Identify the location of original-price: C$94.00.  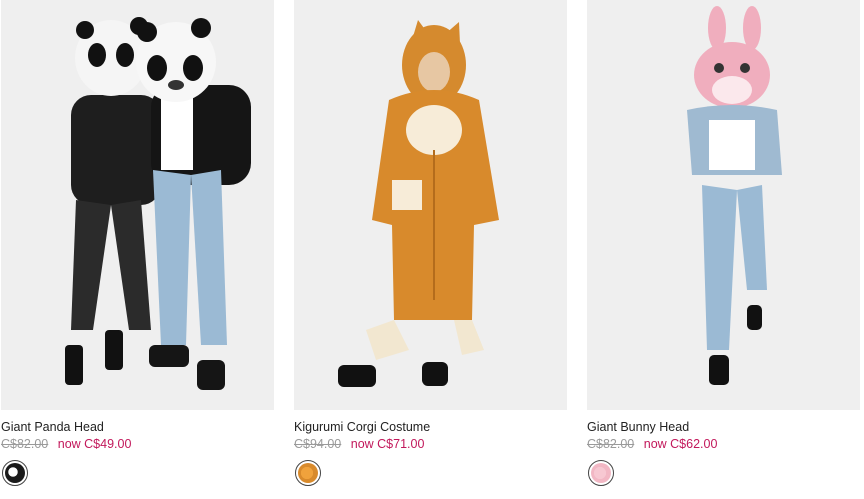
(318, 444).